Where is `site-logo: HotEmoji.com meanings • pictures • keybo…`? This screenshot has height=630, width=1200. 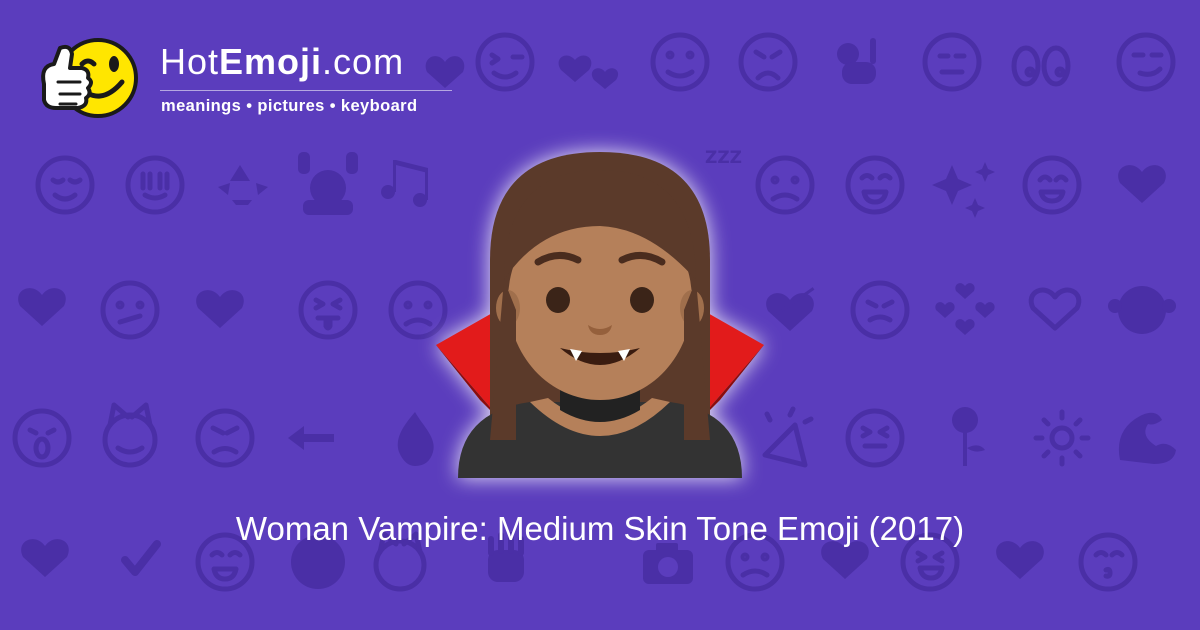 site-logo: HotEmoji.com meanings • pictures • keybo… is located at coordinates (248, 84).